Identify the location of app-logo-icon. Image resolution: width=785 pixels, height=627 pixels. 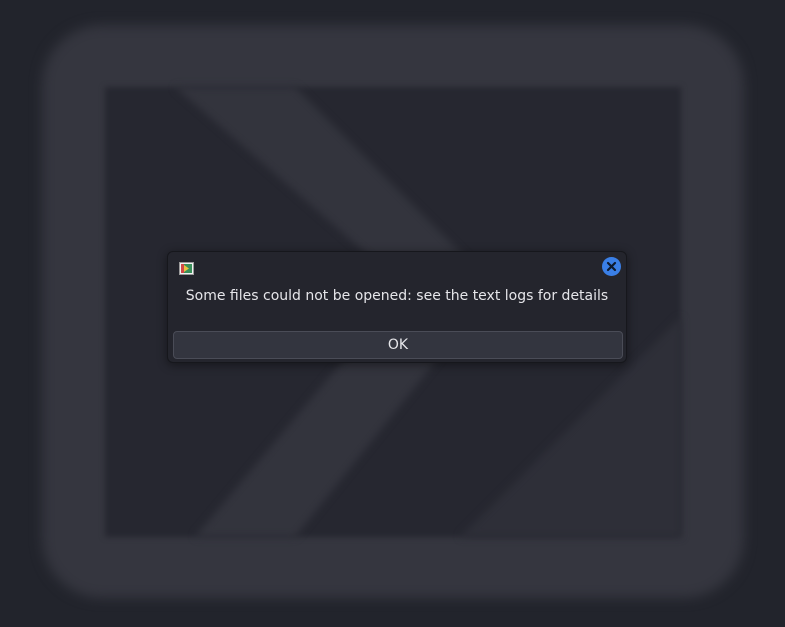
(186, 267).